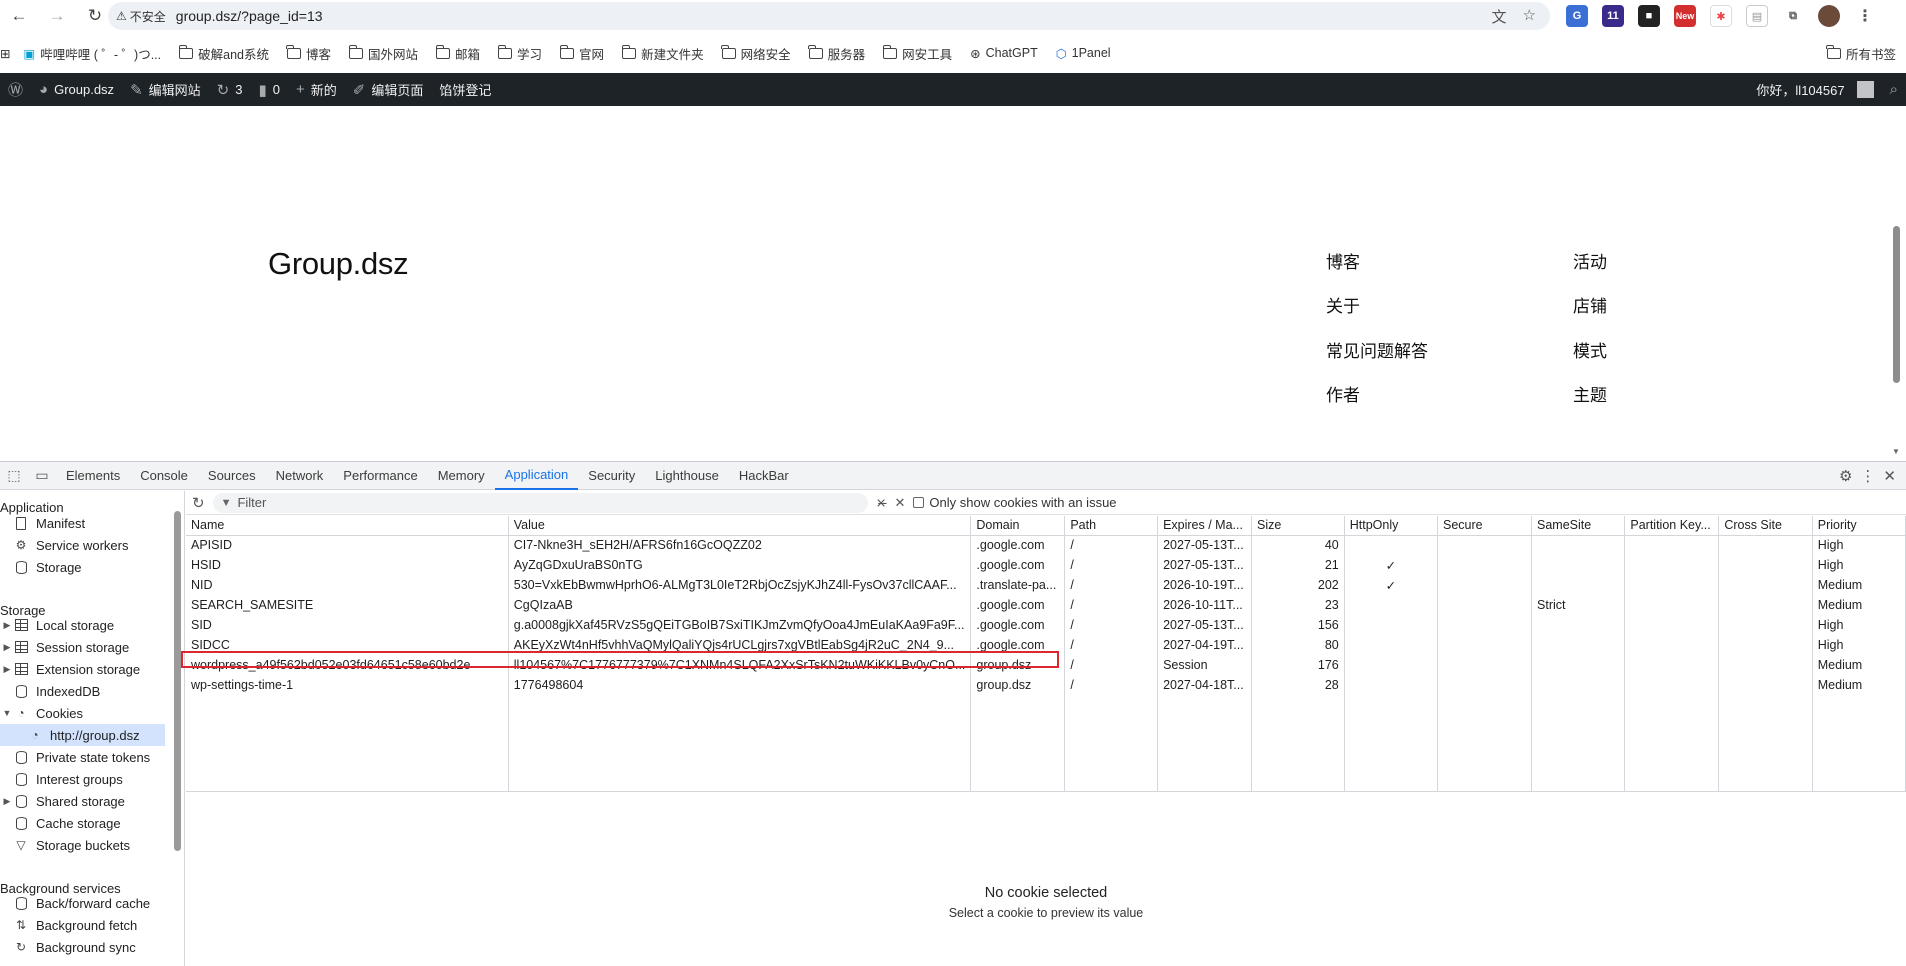 This screenshot has height=966, width=1906. Describe the element at coordinates (687, 476) in the screenshot. I see `tab-lighthouse: Lighthouse` at that location.